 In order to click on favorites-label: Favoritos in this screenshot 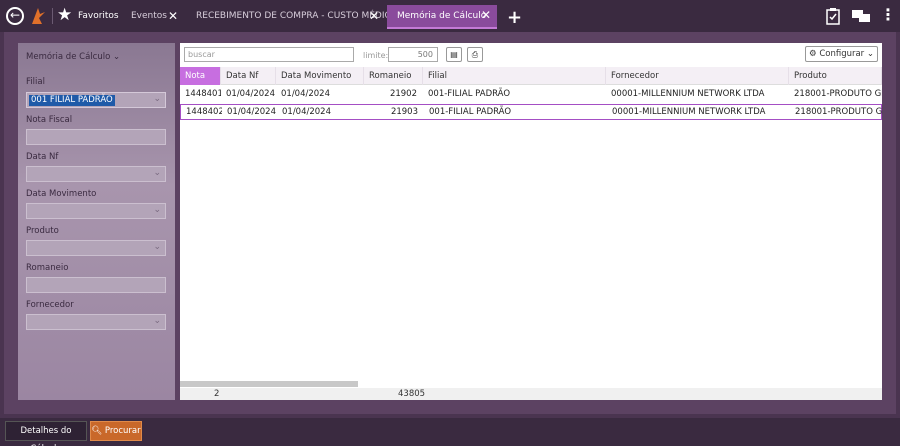, I will do `click(98, 16)`.